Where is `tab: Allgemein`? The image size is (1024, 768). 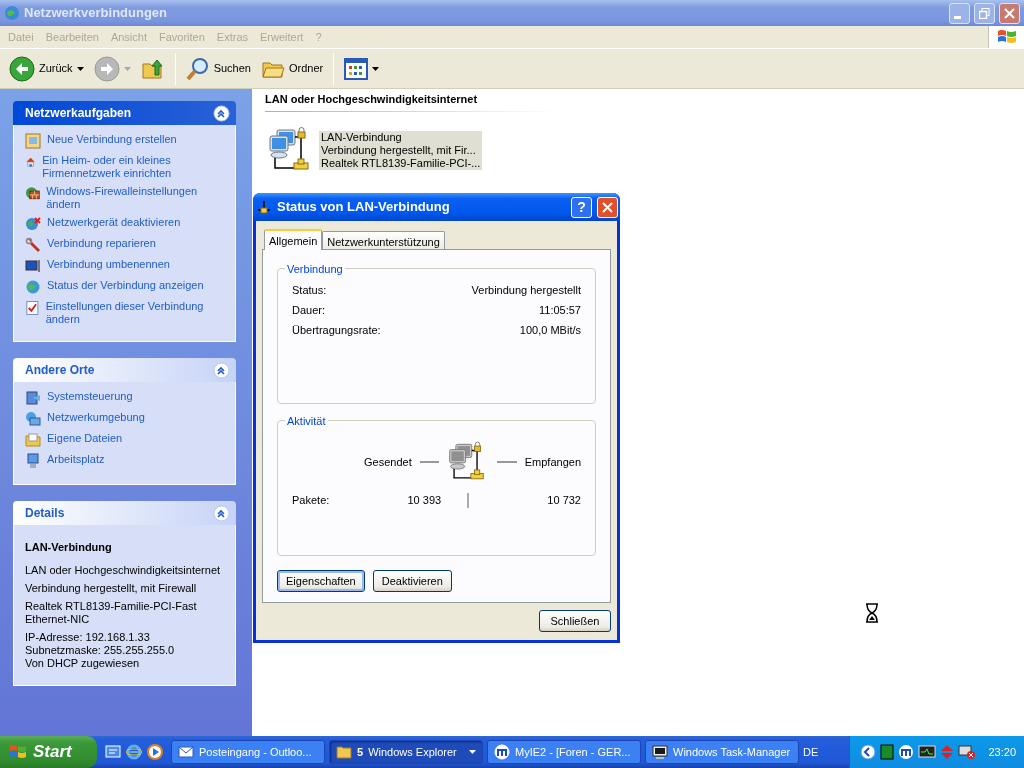 tab: Allgemein is located at coordinates (293, 239).